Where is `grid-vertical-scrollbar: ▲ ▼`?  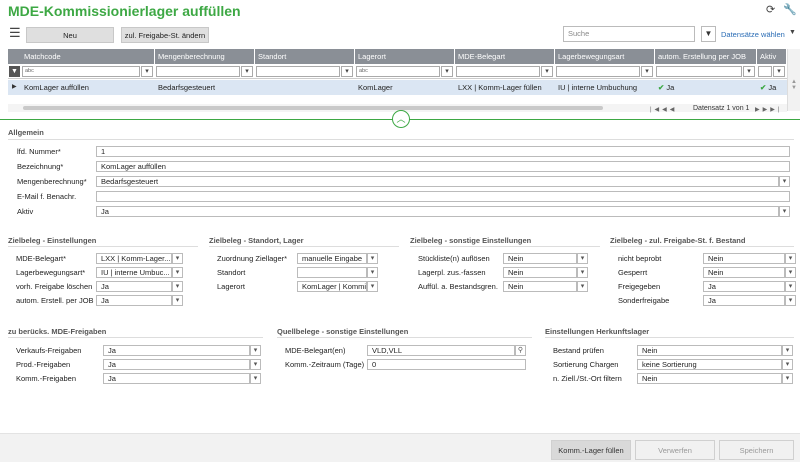 grid-vertical-scrollbar: ▲ ▼ is located at coordinates (793, 80).